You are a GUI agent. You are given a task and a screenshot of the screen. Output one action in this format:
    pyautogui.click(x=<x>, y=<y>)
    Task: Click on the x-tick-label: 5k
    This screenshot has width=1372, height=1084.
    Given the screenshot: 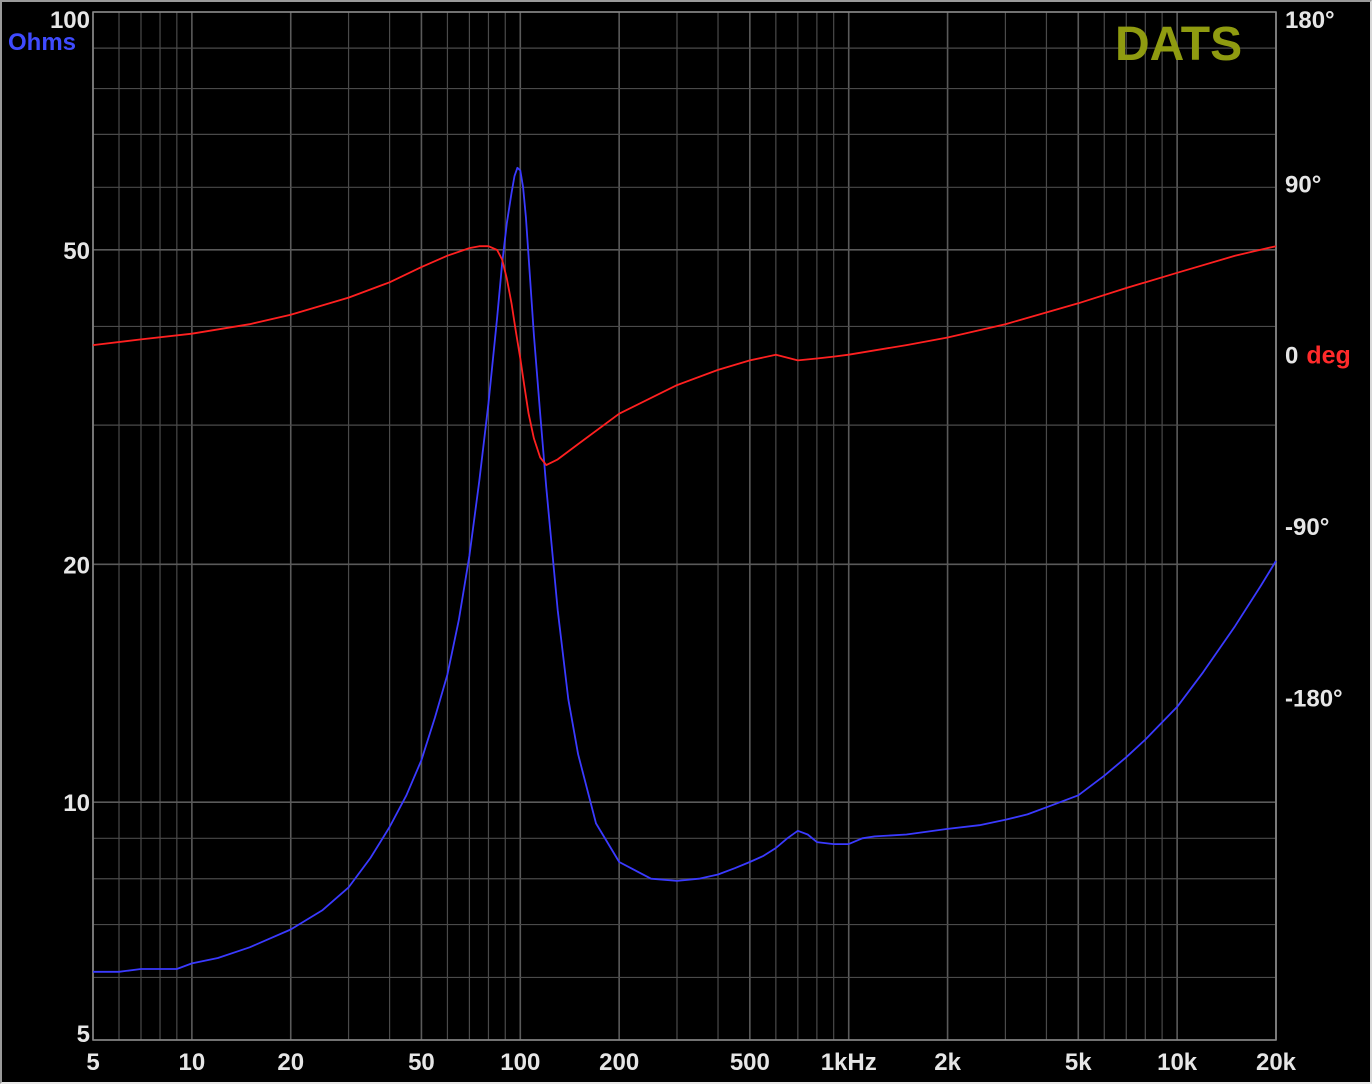 What is the action you would take?
    pyautogui.click(x=1078, y=1062)
    